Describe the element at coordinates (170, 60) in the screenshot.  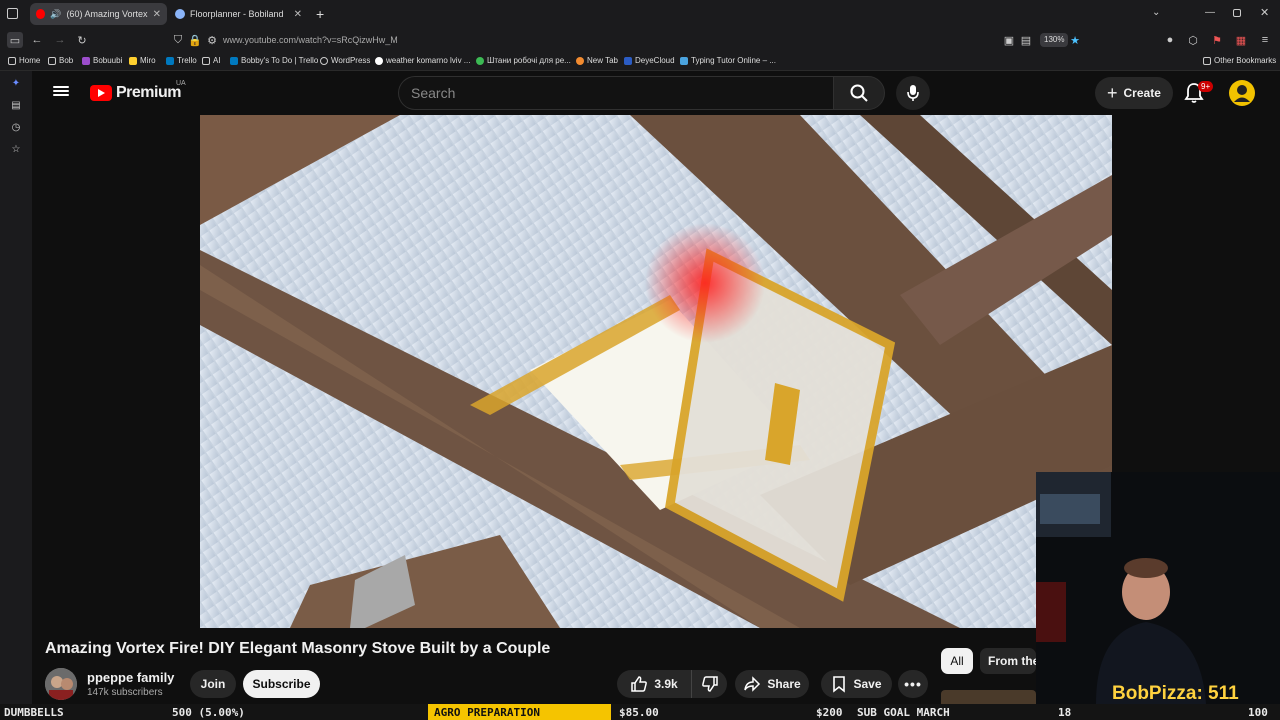
I see `trello-icon` at that location.